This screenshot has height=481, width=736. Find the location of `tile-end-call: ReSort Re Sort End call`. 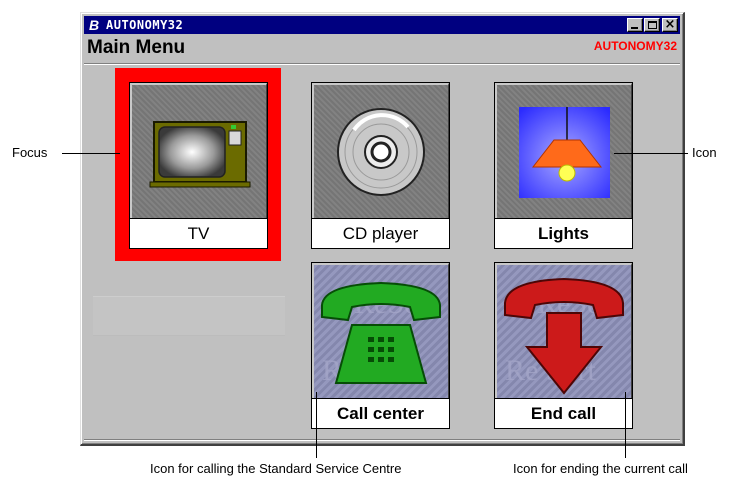

tile-end-call: ReSort Re Sort End call is located at coordinates (563, 345).